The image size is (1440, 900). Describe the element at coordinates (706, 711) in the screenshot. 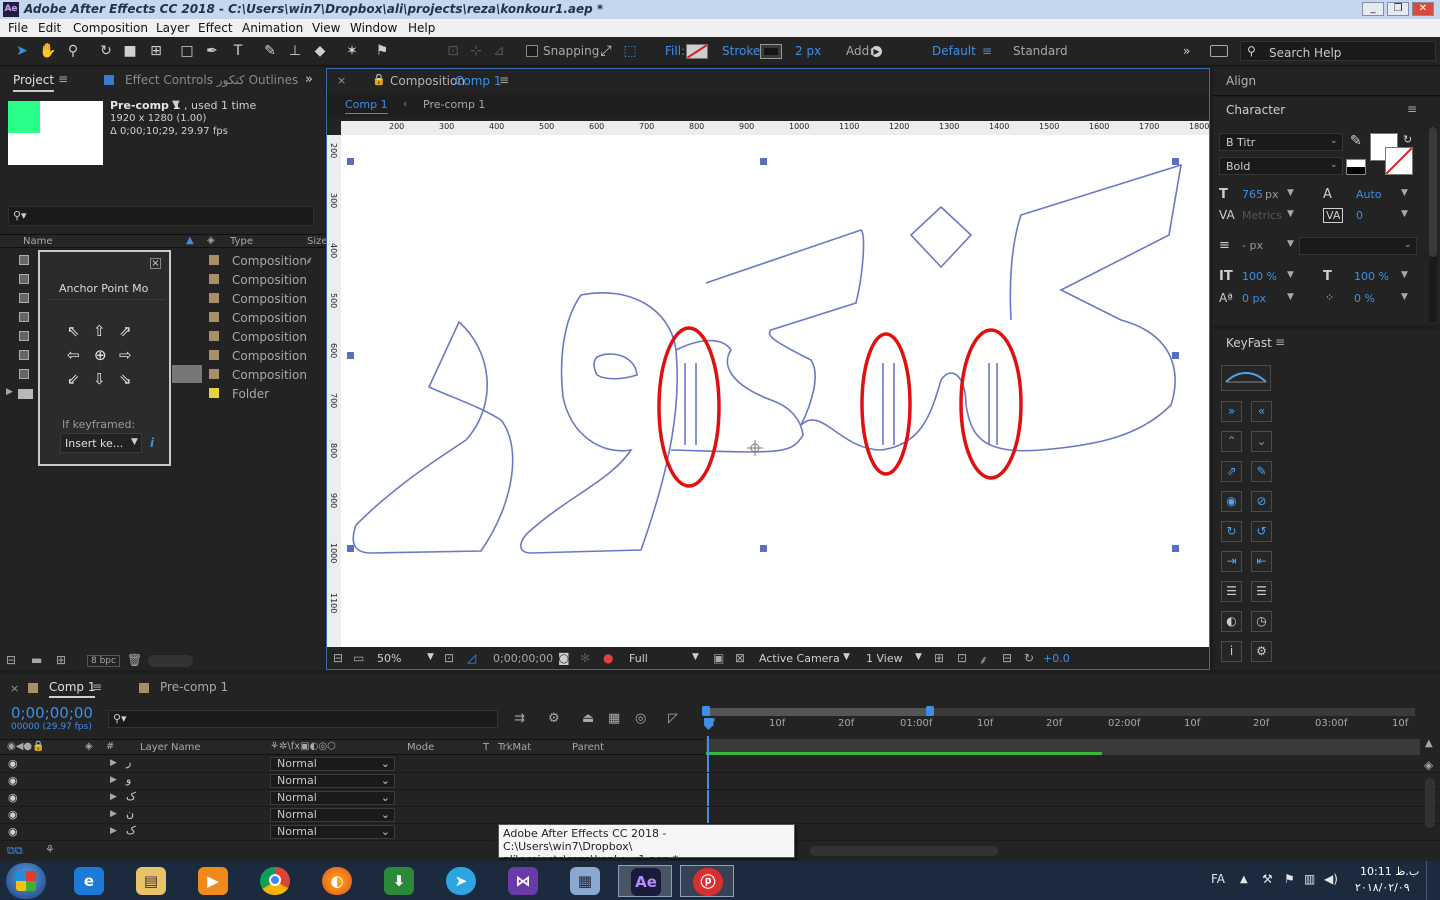

I see `work-area-start-handle` at that location.